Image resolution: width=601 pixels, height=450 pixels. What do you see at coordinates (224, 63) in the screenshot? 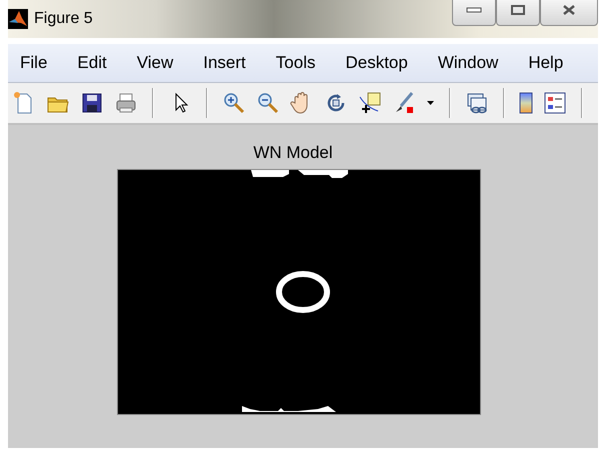
I see `menu-item: Insert` at bounding box center [224, 63].